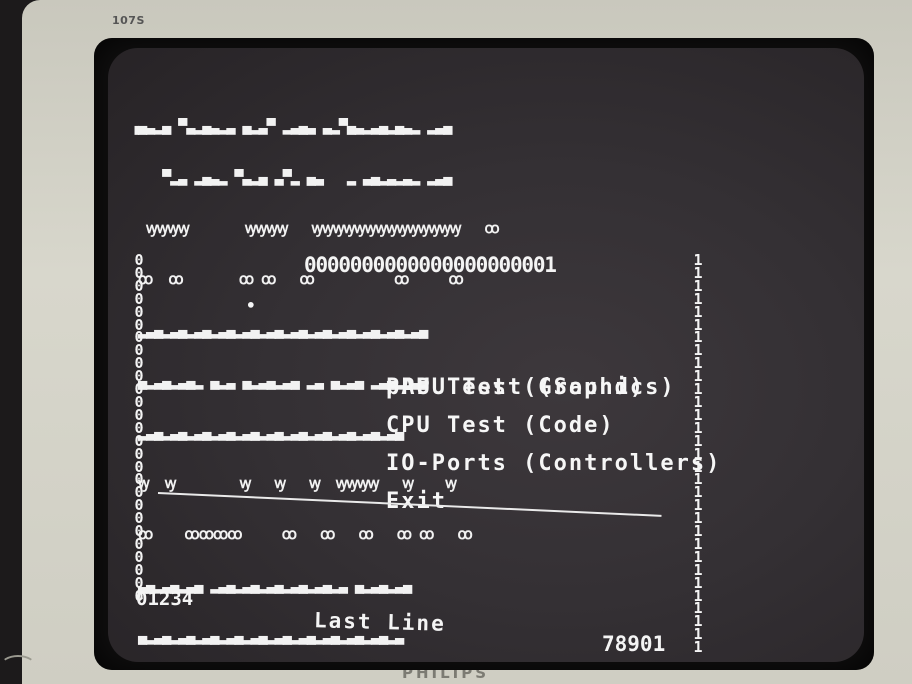  I want to click on model-badge: 107S, so click(128, 20).